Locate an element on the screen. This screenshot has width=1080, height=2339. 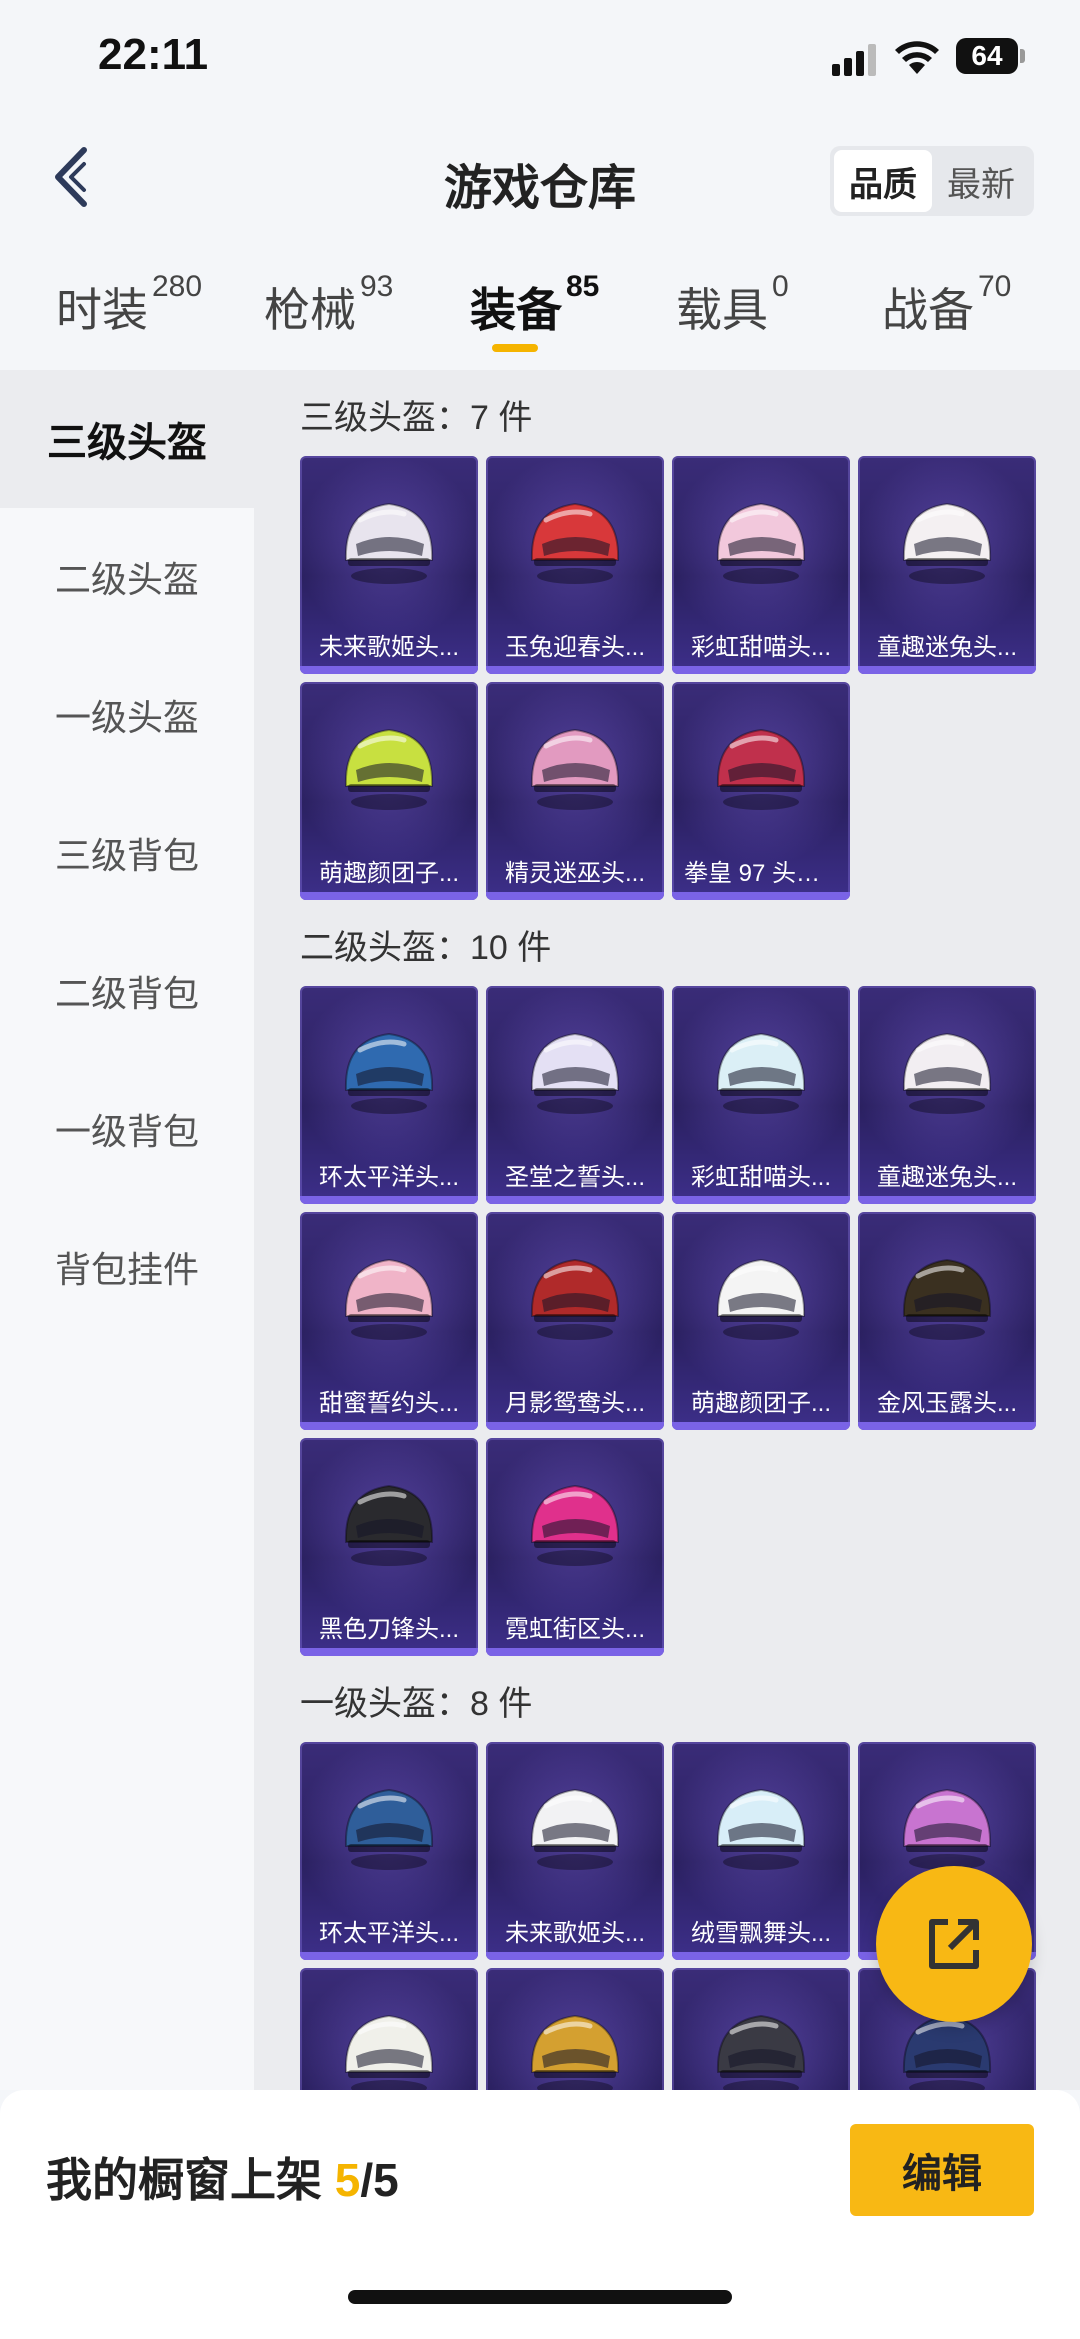
sidebar-item-level3-backpack: 三级背包 is located at coordinates (127, 853).